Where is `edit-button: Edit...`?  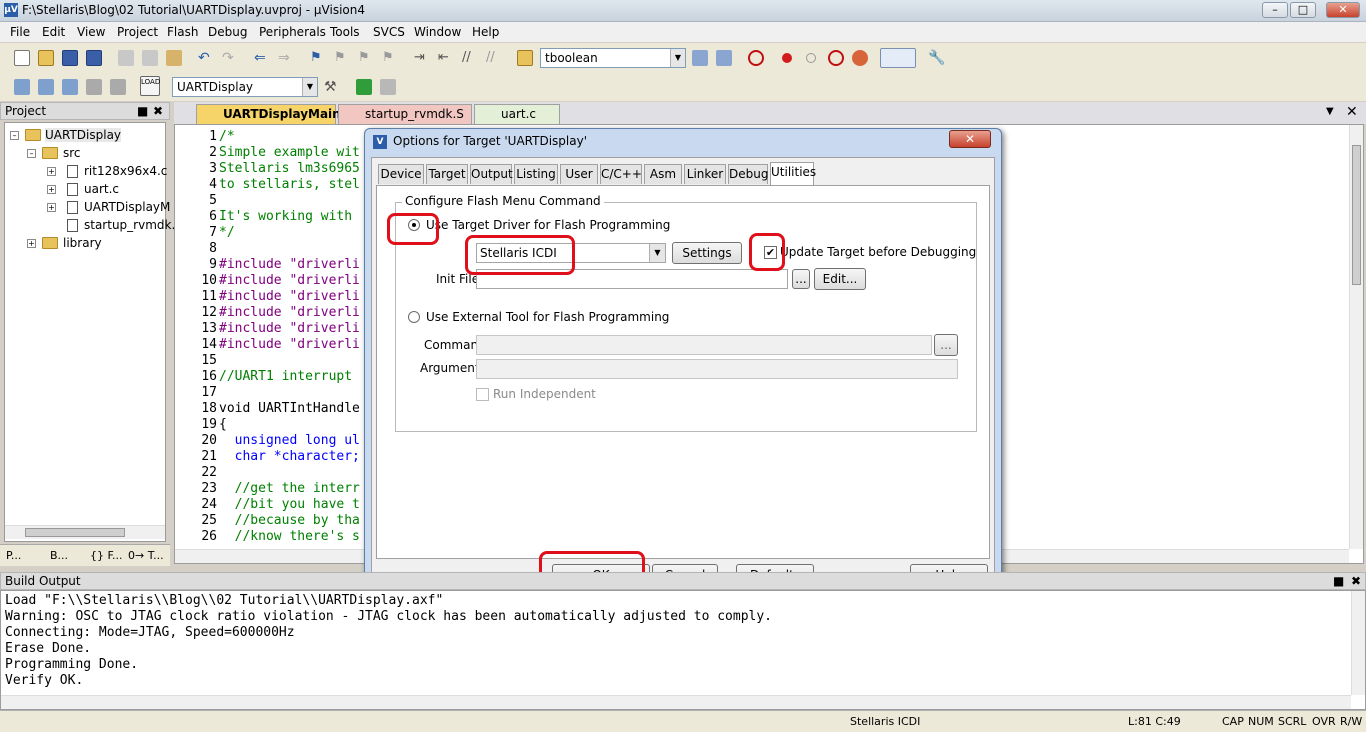
edit-button: Edit... is located at coordinates (840, 279).